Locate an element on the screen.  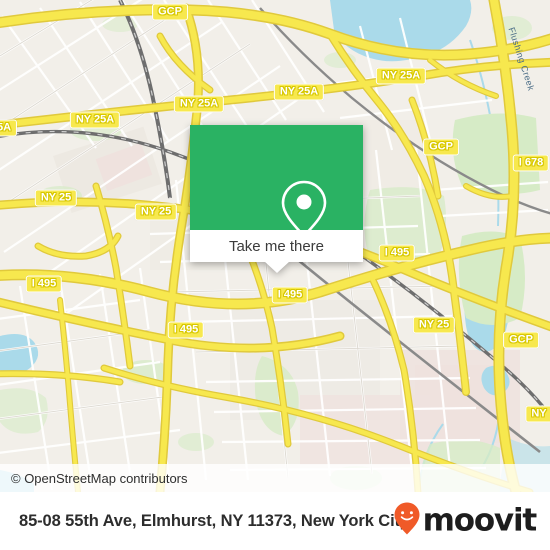
take-me-there-button: Take me there is located at coordinates (276, 251).